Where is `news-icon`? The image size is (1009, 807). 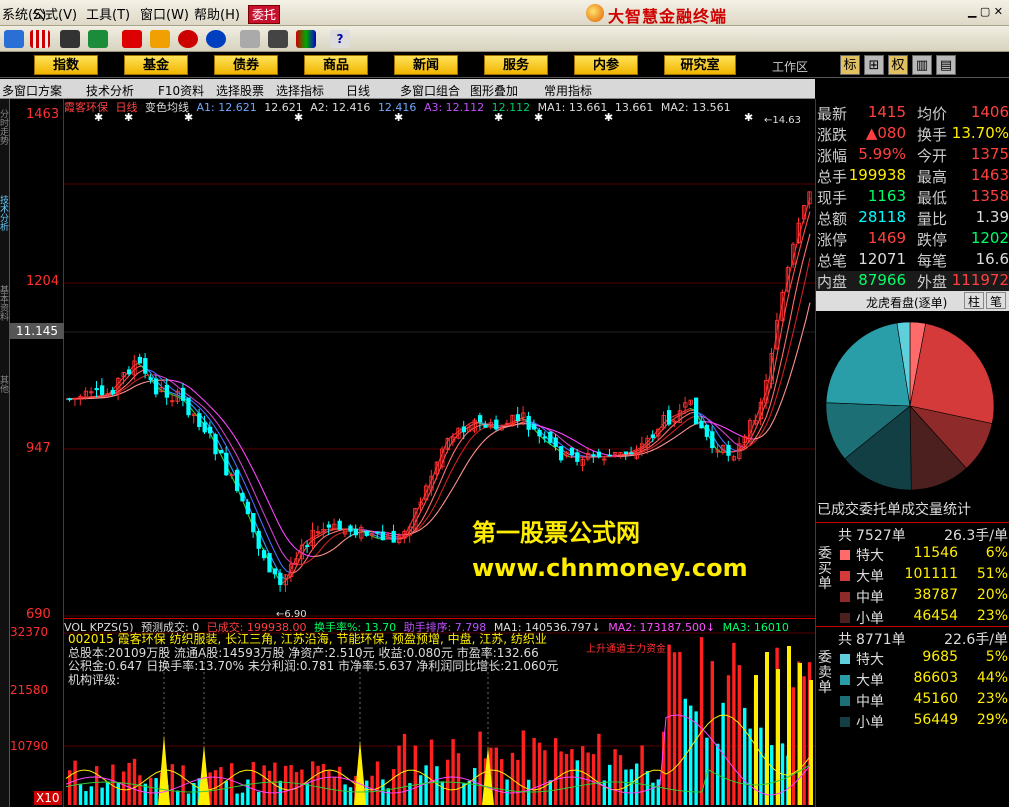 news-icon is located at coordinates (132, 39).